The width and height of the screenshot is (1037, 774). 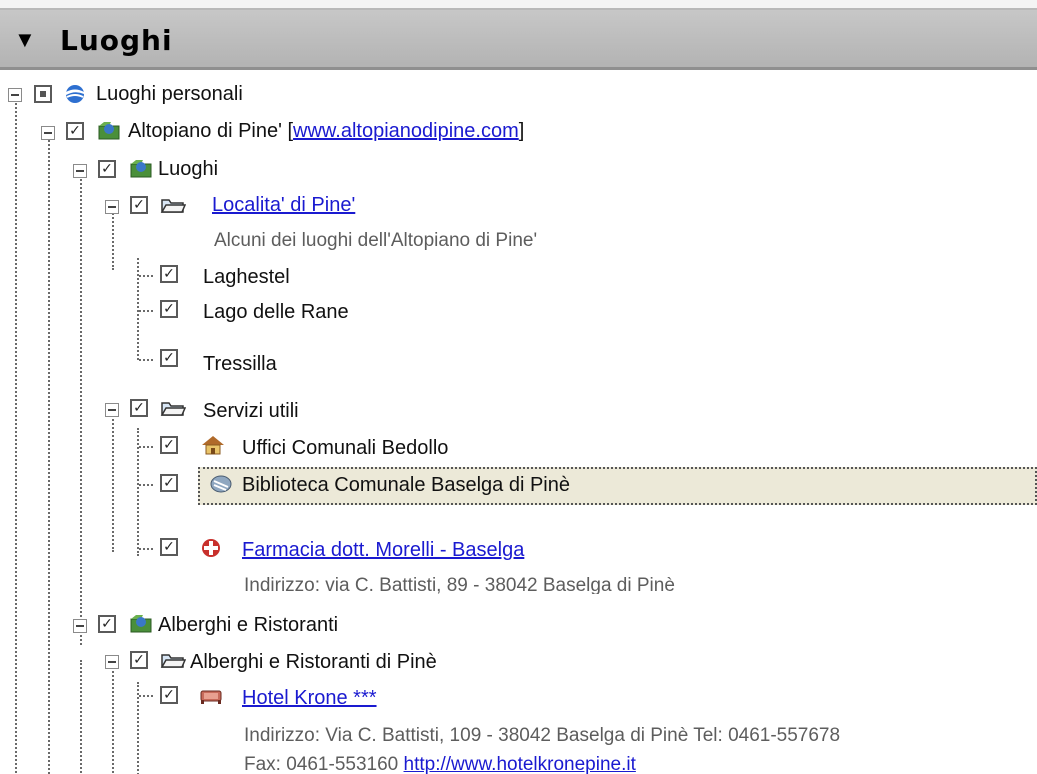 I want to click on altopiano-label: Altopiano di Pine' [, so click(x=211, y=131).